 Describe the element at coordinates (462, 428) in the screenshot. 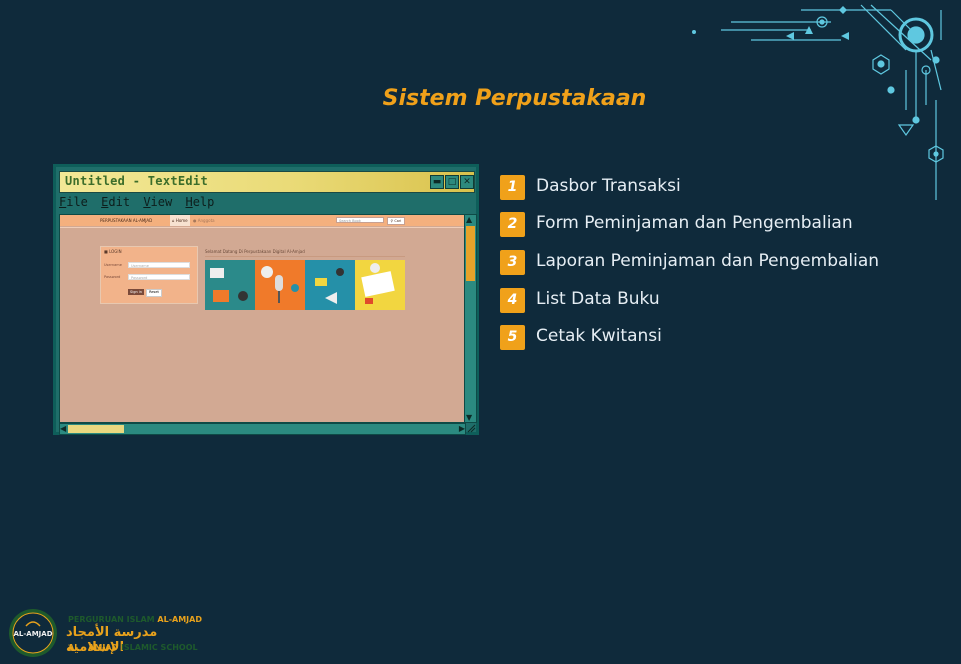

I see `scroll-right-icon: ▶` at that location.